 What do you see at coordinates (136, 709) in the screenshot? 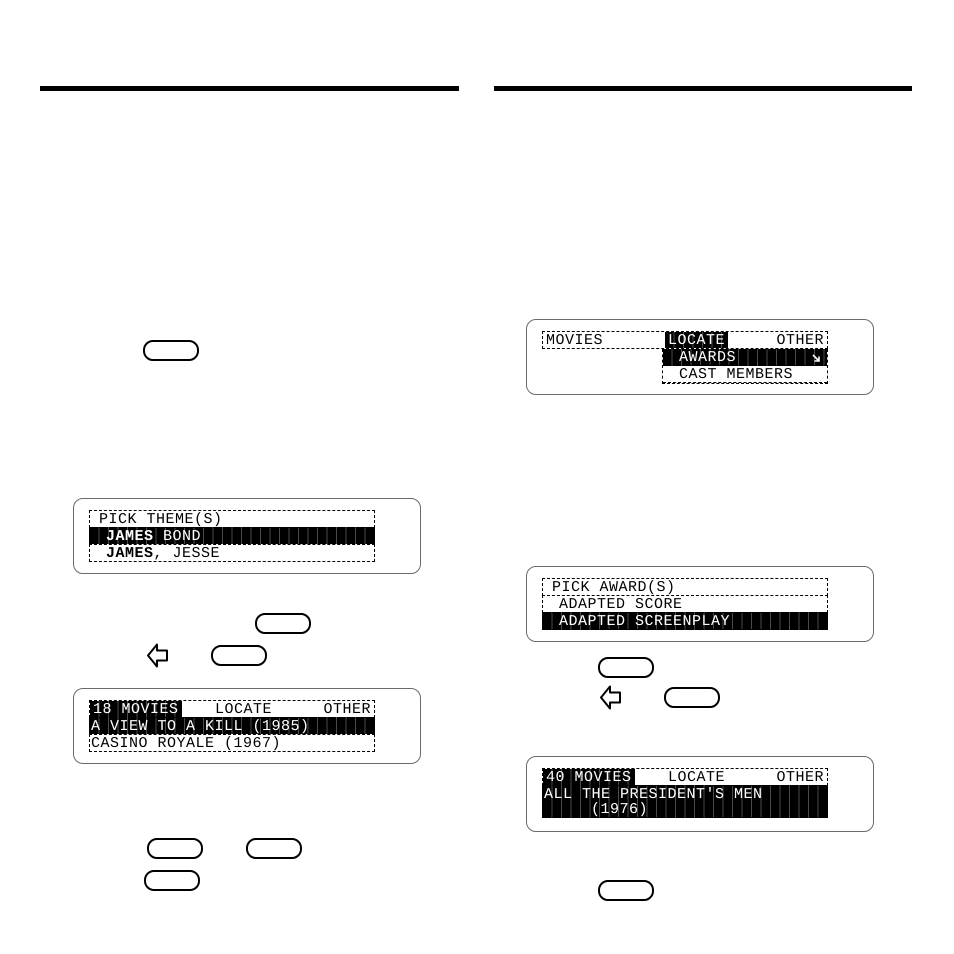
I see `menu-tab: 18 MOVIES` at bounding box center [136, 709].